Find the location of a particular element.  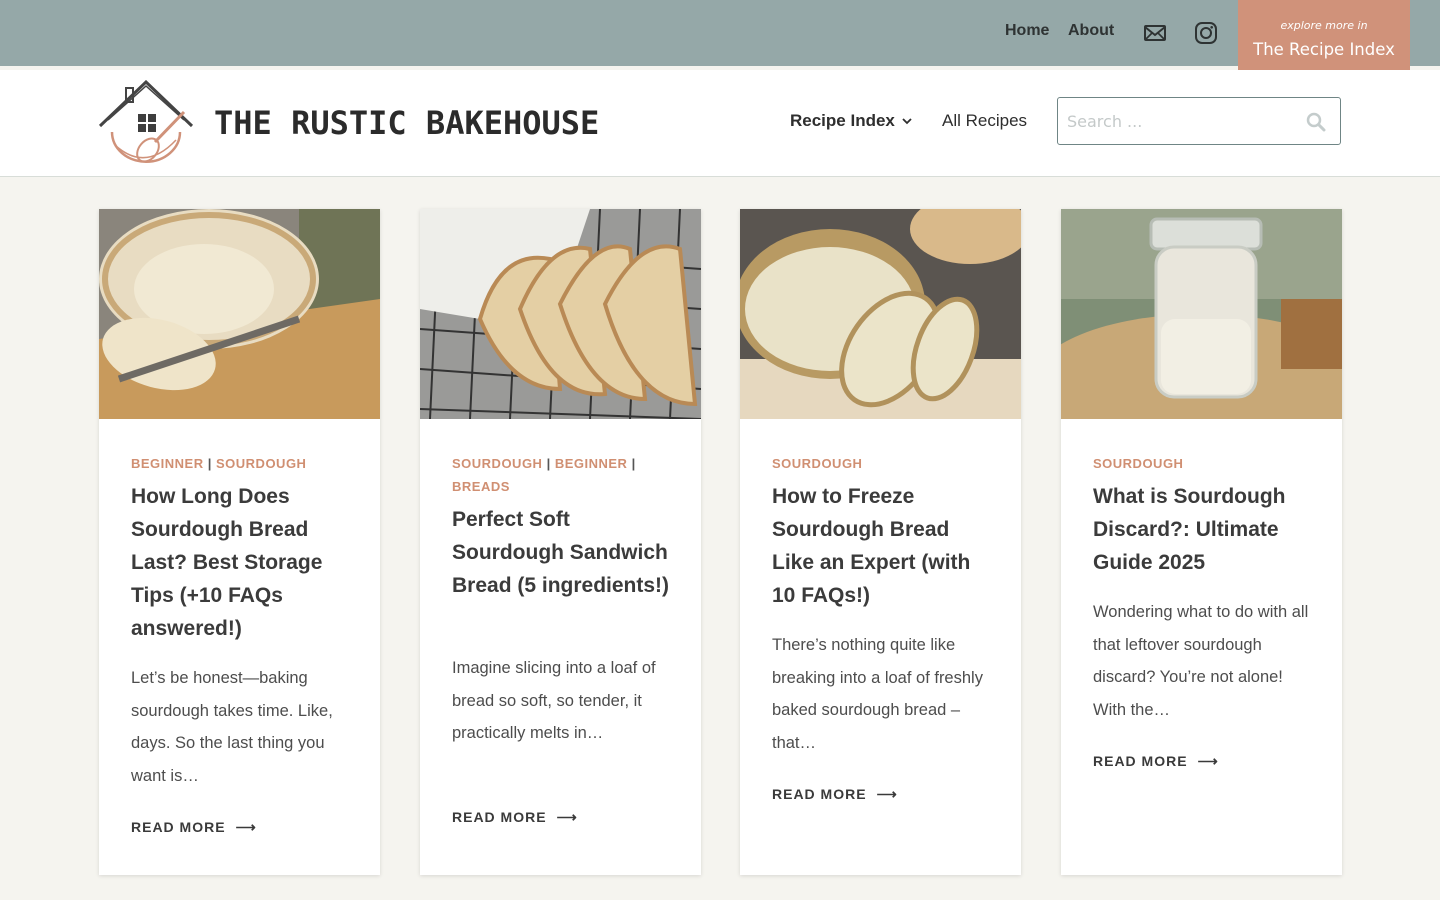

recipe-index-eyebrow: explore more in is located at coordinates (1324, 25).